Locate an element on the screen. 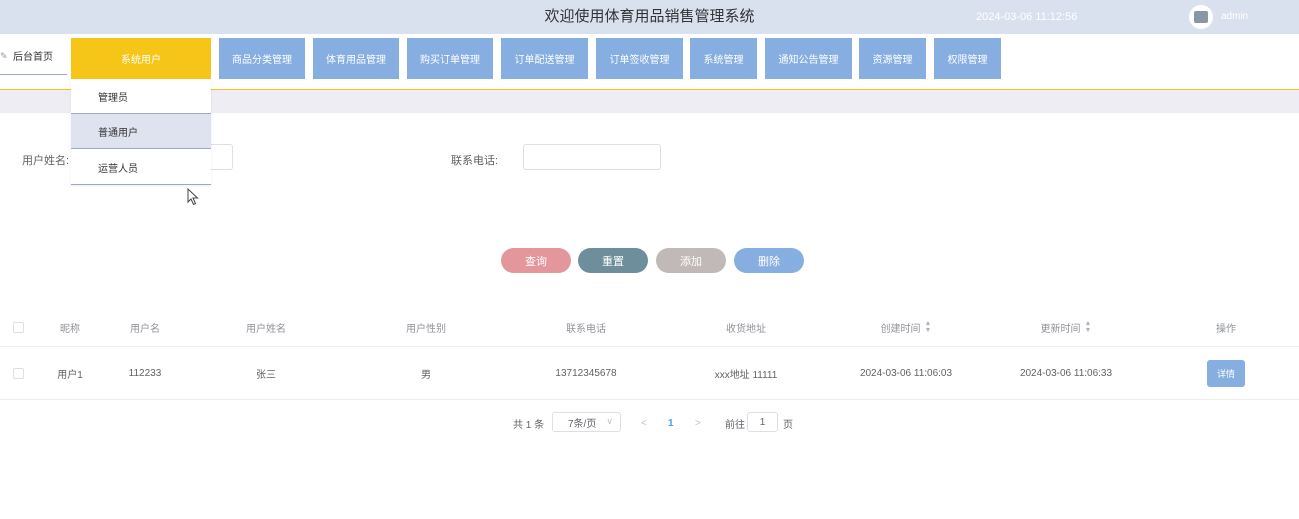  nav-permission-manage: 权限管理 is located at coordinates (967, 58).